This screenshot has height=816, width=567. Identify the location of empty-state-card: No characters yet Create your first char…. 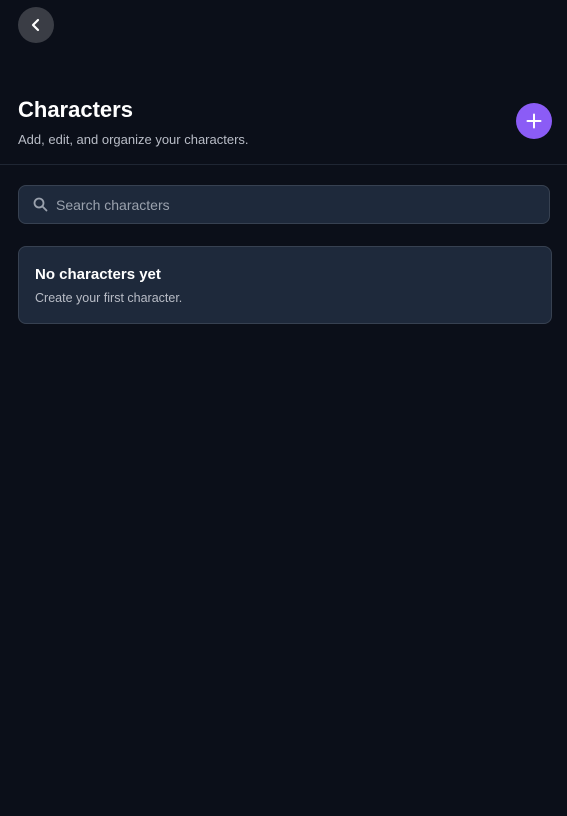
(285, 285).